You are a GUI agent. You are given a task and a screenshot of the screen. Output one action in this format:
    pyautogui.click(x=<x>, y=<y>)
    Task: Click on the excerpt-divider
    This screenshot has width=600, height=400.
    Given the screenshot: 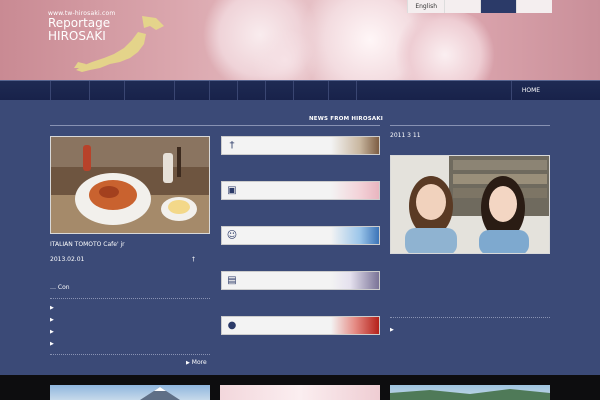 What is the action you would take?
    pyautogui.click(x=130, y=298)
    